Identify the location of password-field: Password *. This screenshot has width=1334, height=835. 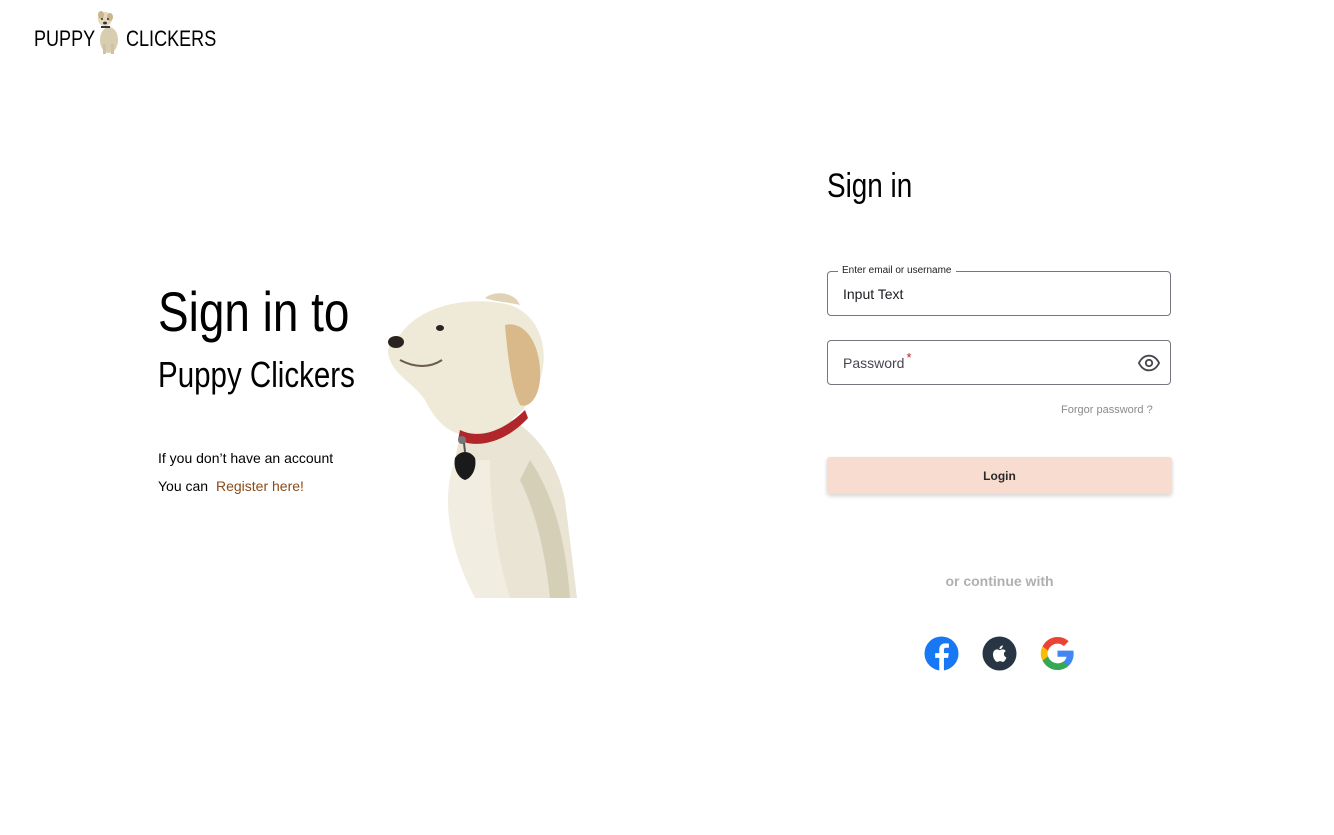
(999, 362).